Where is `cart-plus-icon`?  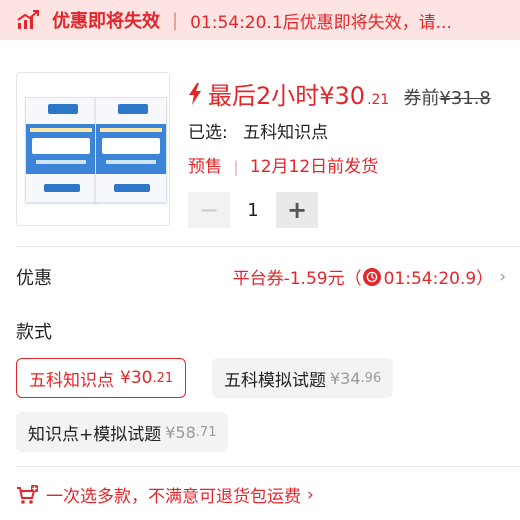 cart-plus-icon is located at coordinates (27, 494).